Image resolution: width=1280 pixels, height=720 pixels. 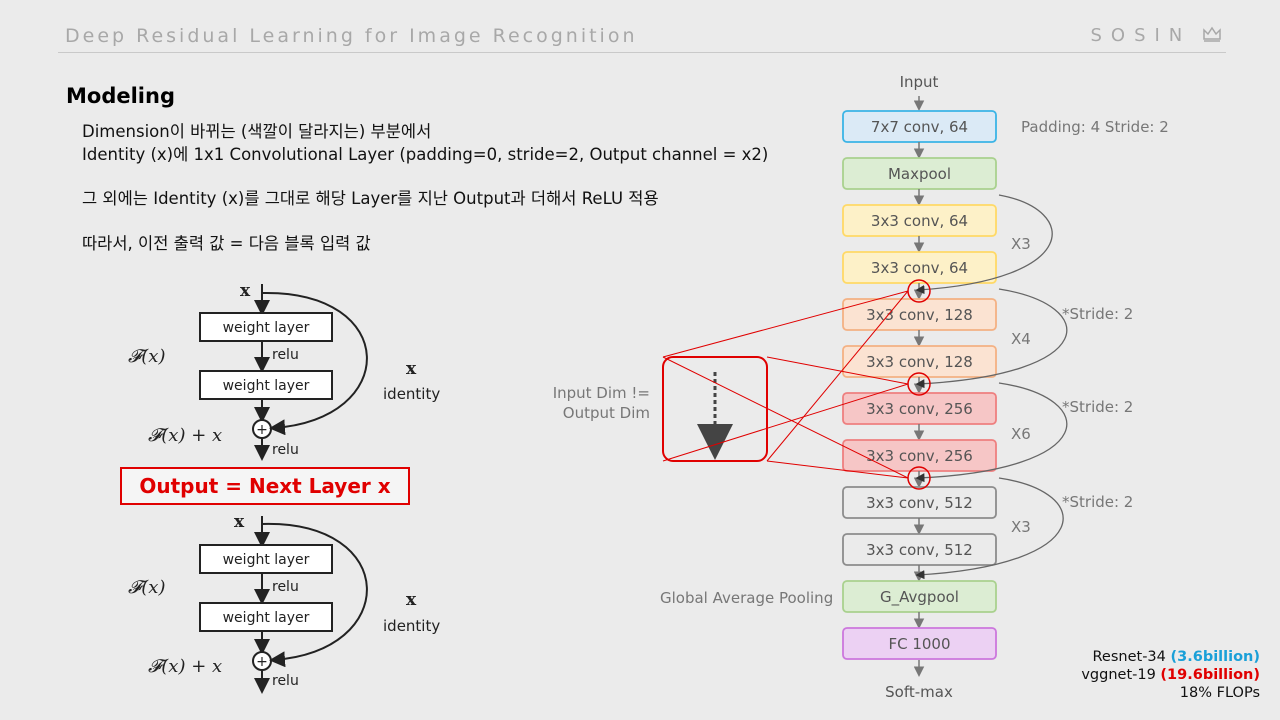 What do you see at coordinates (262, 430) in the screenshot?
I see `block1-plus: +` at bounding box center [262, 430].